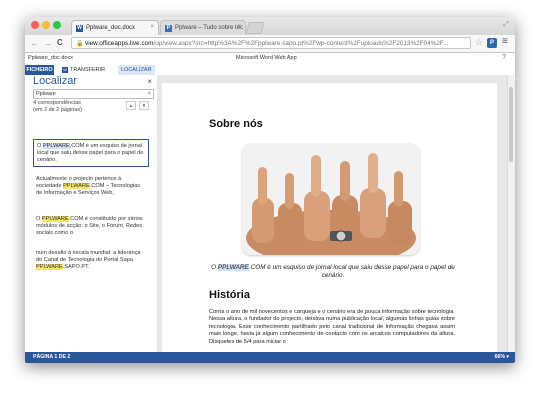 This screenshot has width=540, height=400. What do you see at coordinates (492, 43) in the screenshot?
I see `extension-icon: P` at bounding box center [492, 43].